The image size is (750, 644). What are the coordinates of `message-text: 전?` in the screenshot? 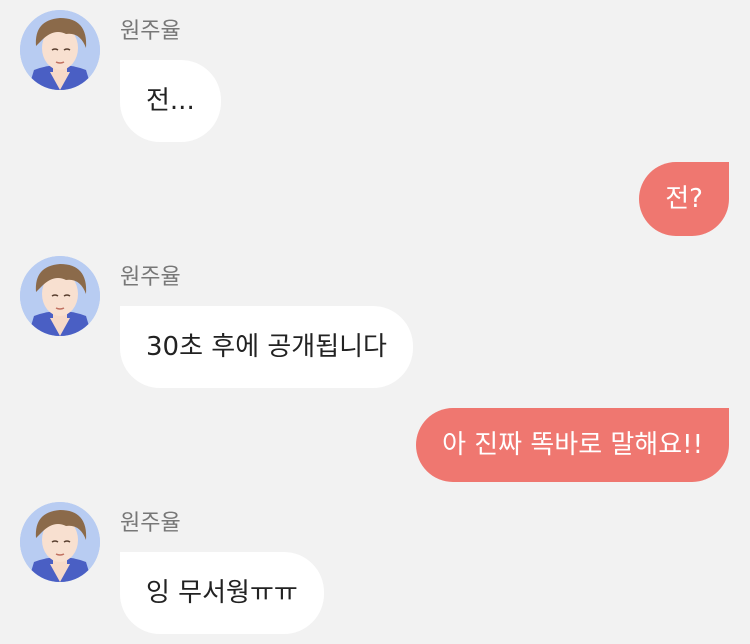 It's located at (684, 199).